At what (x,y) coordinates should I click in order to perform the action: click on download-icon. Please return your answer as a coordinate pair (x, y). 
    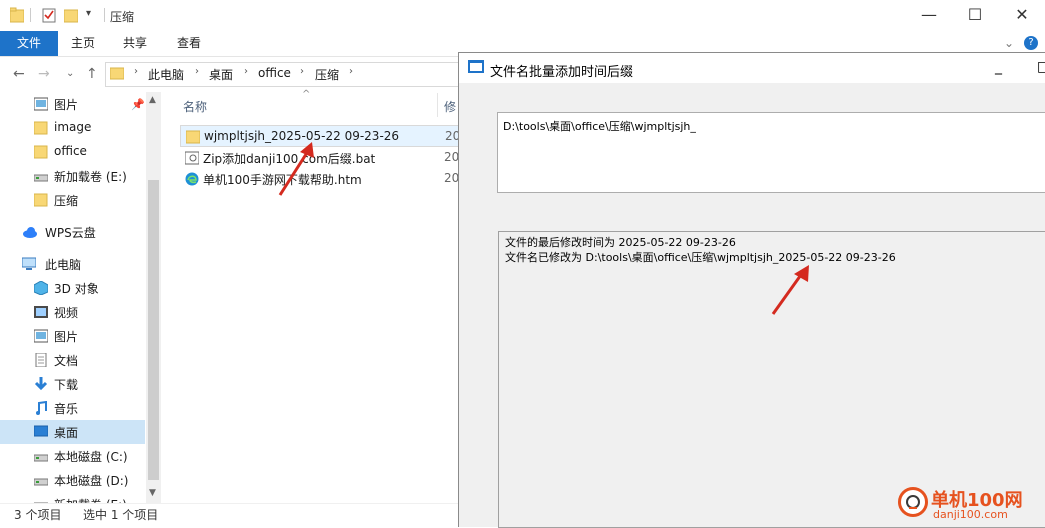
    Looking at the image, I should click on (41, 384).